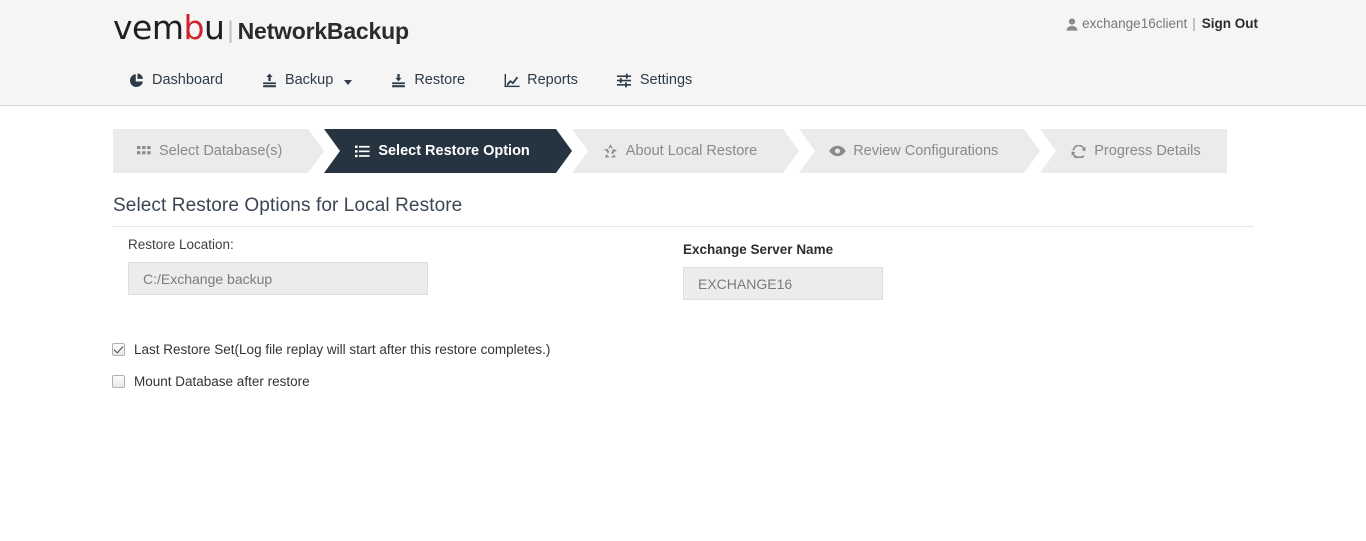  I want to click on wizard-step-label: Review Configurations, so click(926, 151).